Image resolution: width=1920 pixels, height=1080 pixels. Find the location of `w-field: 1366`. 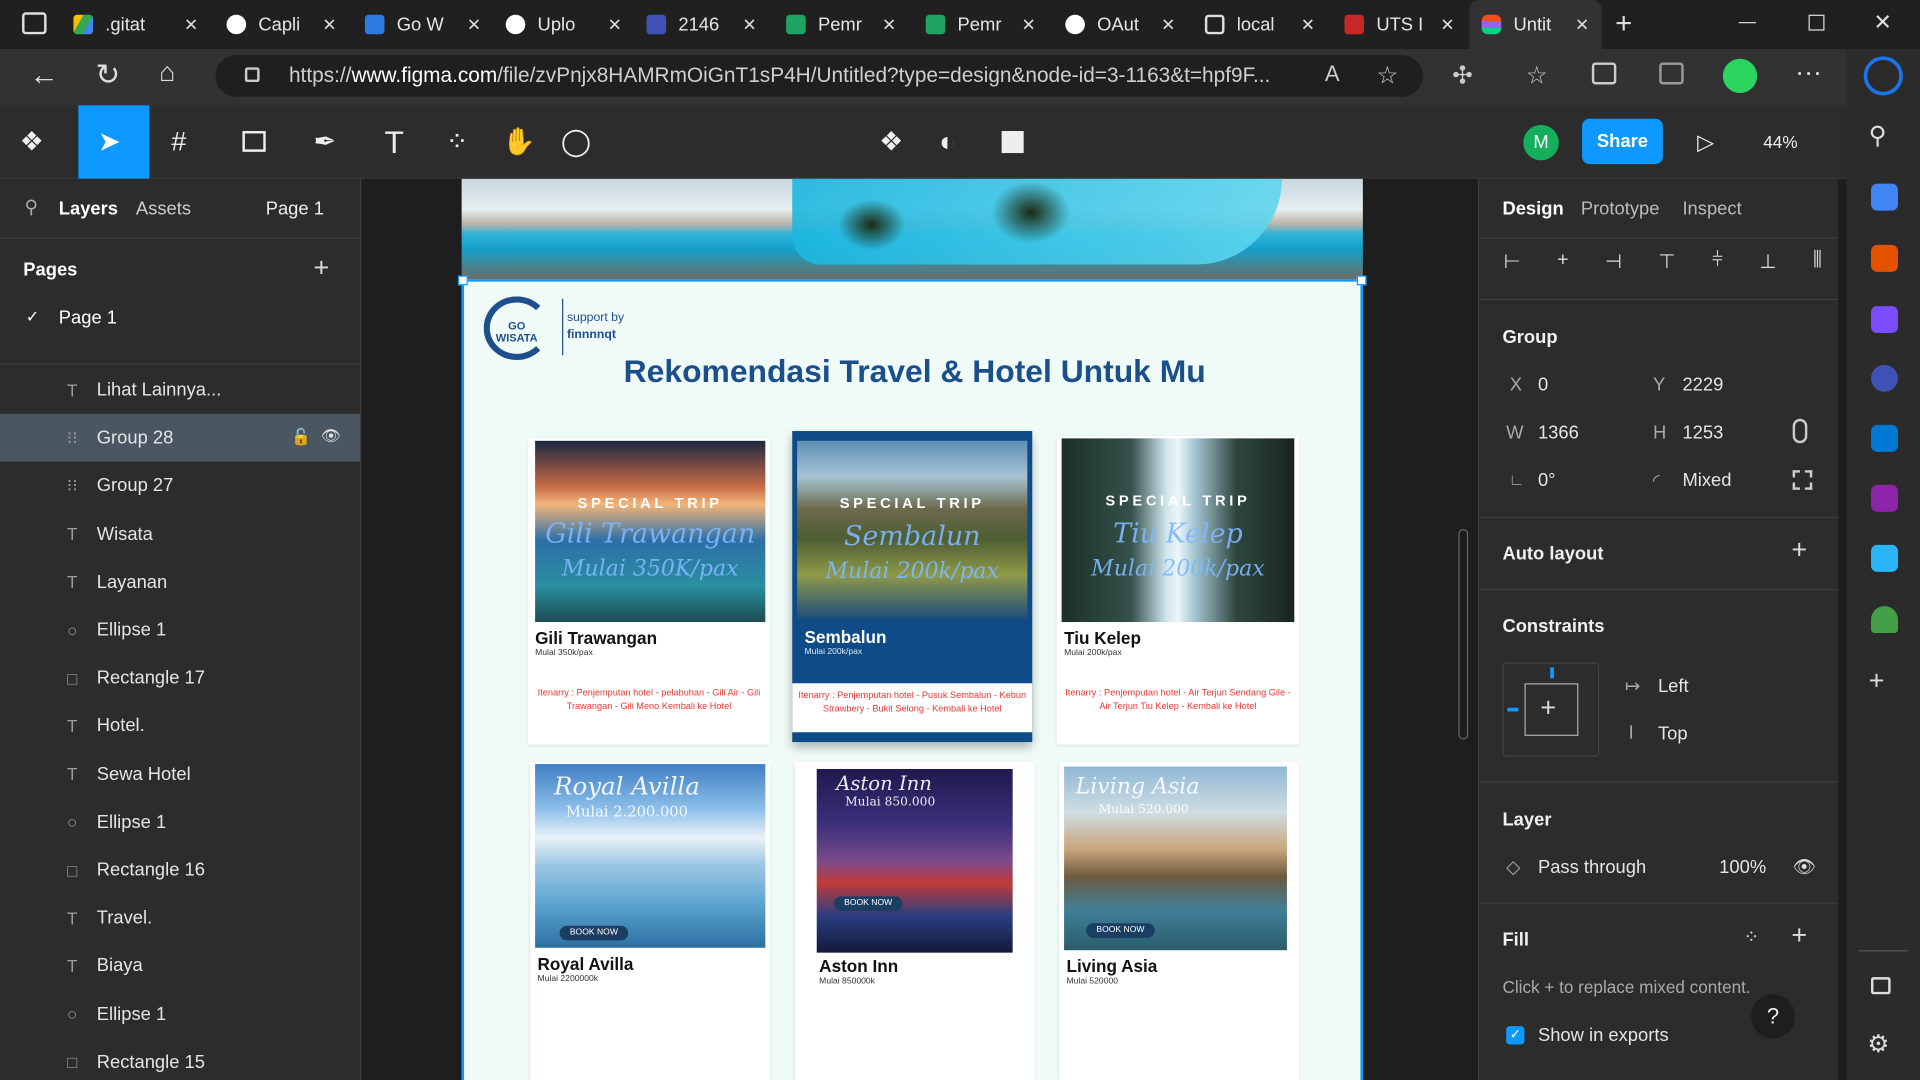

w-field: 1366 is located at coordinates (1558, 432).